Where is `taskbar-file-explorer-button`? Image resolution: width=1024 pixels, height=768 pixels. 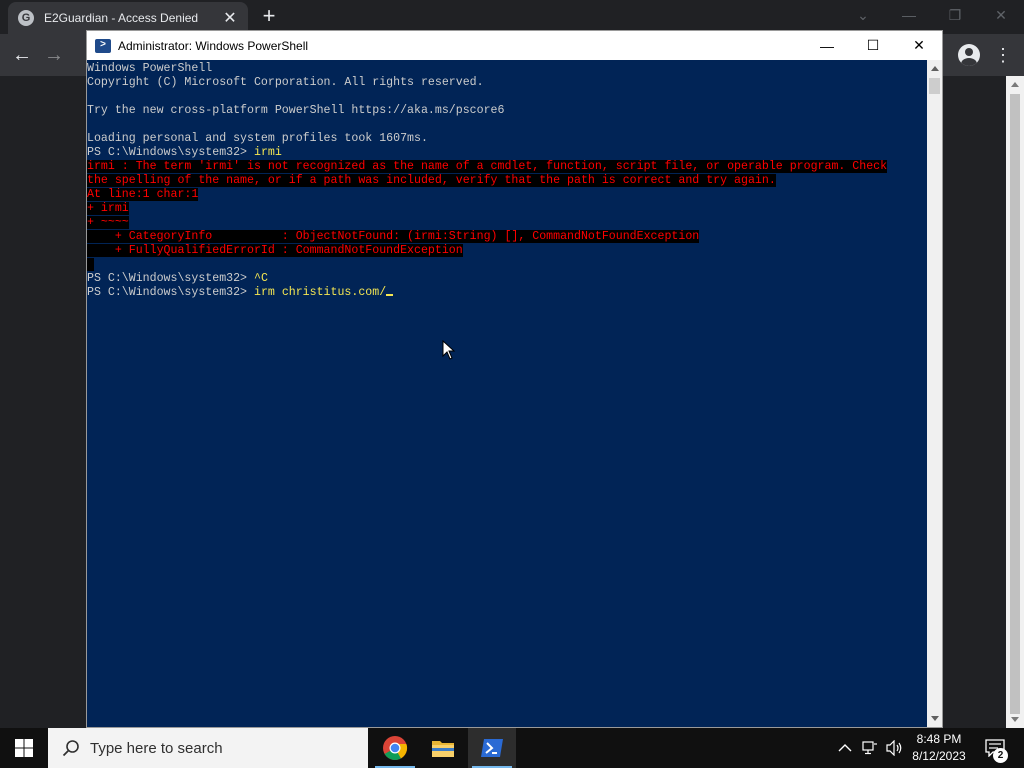
taskbar-file-explorer-button is located at coordinates (443, 748).